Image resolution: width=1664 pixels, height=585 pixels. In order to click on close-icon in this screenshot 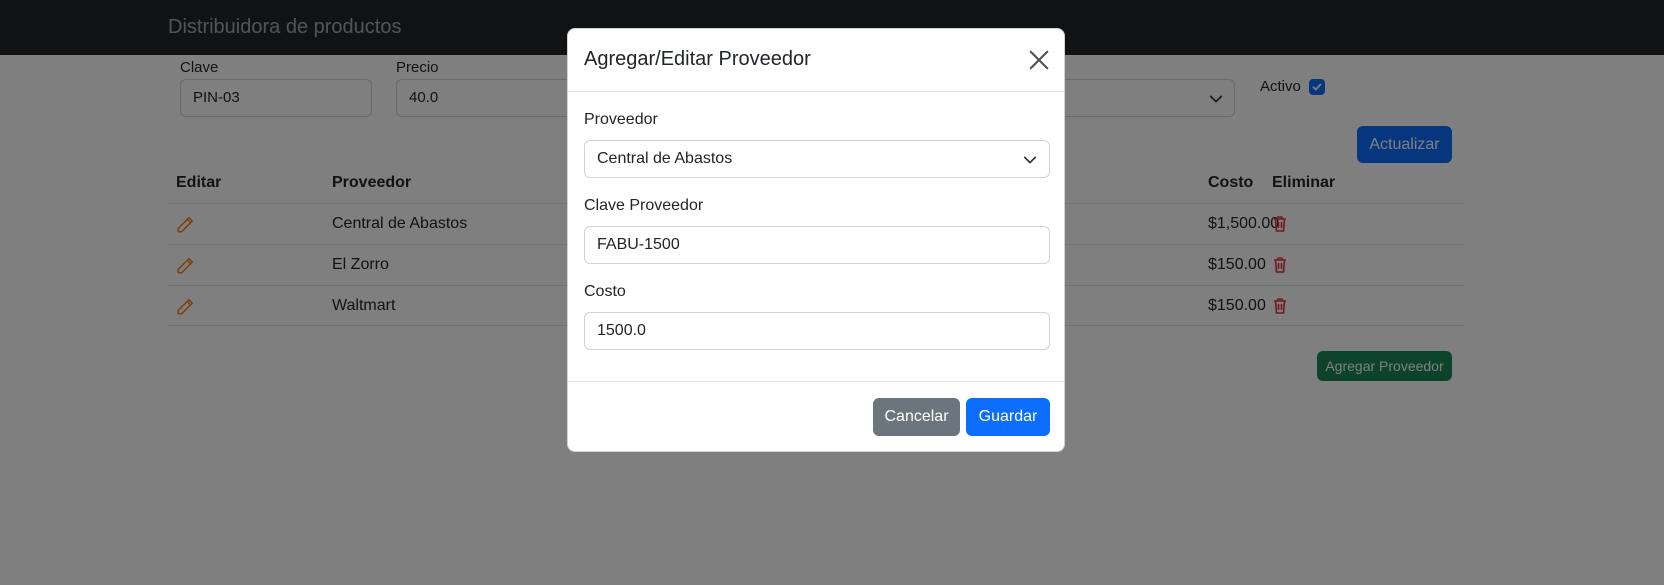, I will do `click(1039, 60)`.